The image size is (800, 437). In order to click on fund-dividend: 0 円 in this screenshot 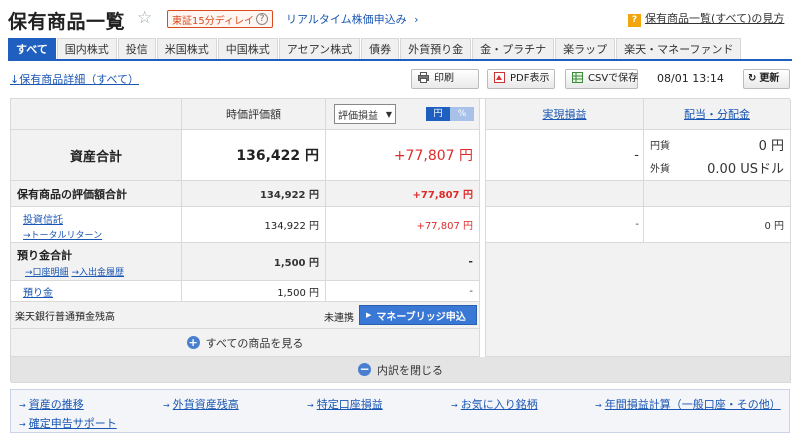, I will do `click(774, 226)`.